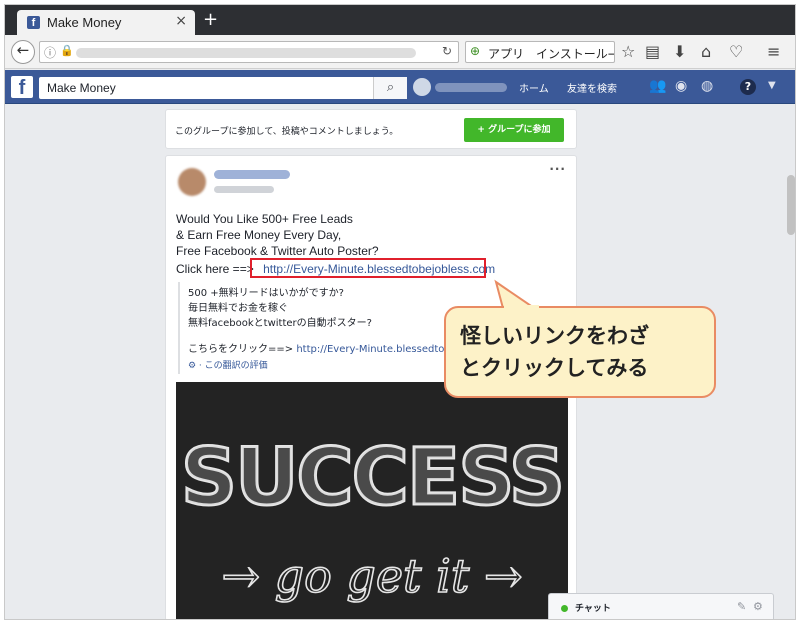 The width and height of the screenshot is (800, 628). I want to click on rating-label: この翻訳の評価, so click(236, 366).